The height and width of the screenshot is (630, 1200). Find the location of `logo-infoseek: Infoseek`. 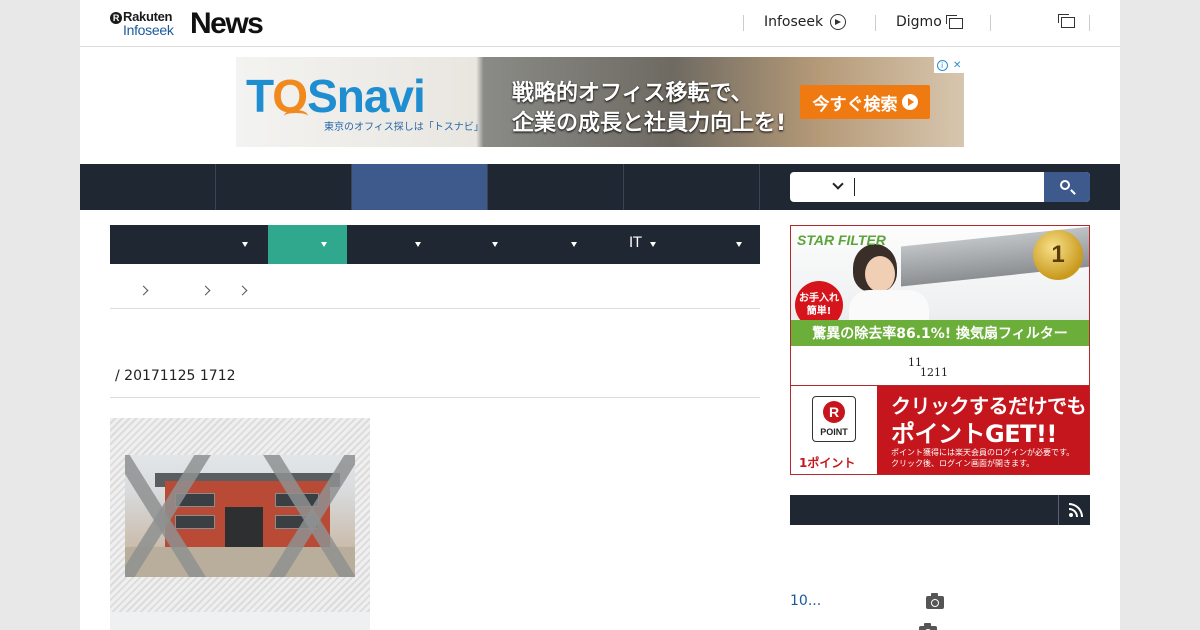

logo-infoseek: Infoseek is located at coordinates (148, 30).